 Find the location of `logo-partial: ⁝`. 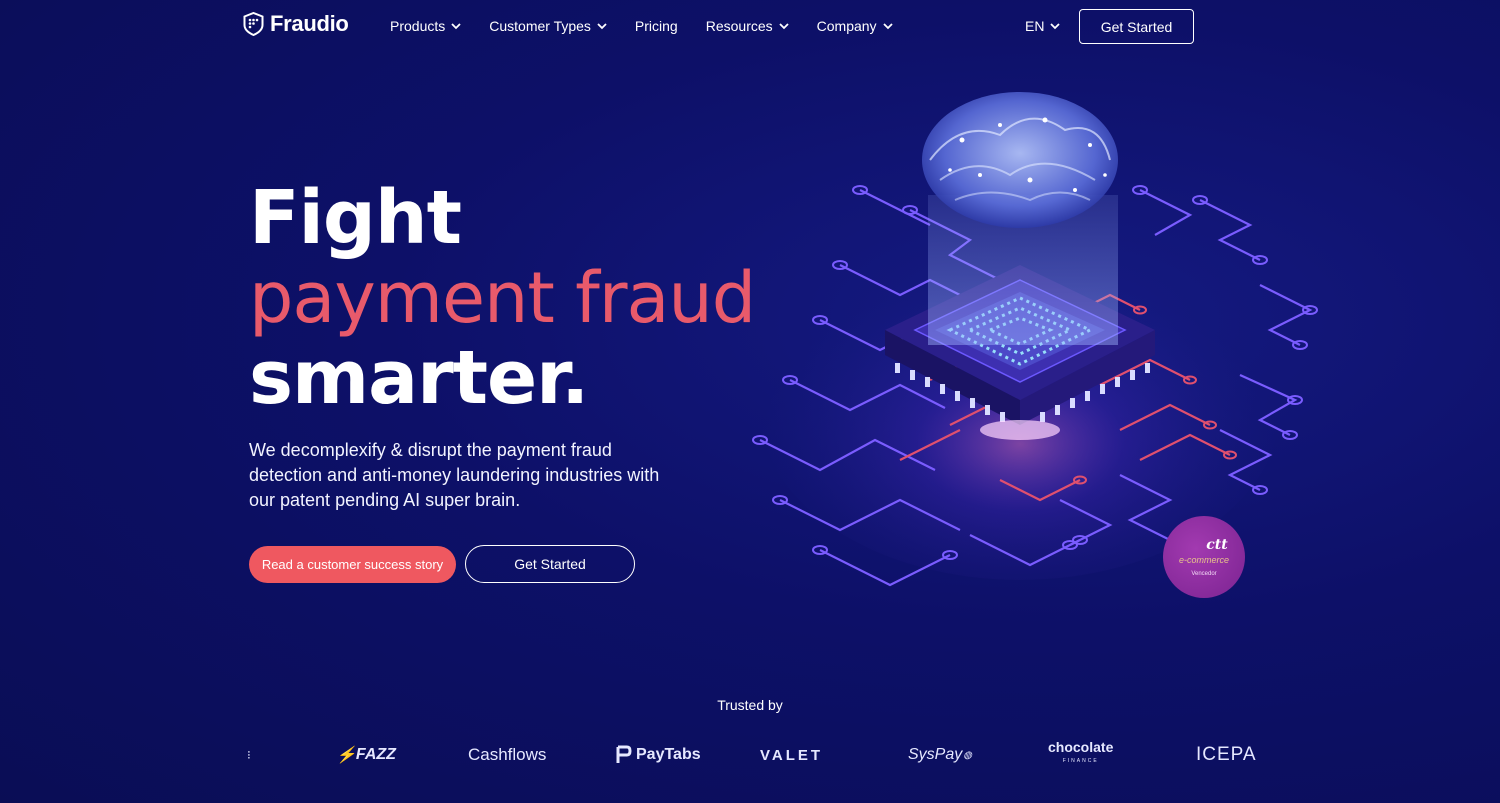

logo-partial: ⁝ is located at coordinates (249, 755).